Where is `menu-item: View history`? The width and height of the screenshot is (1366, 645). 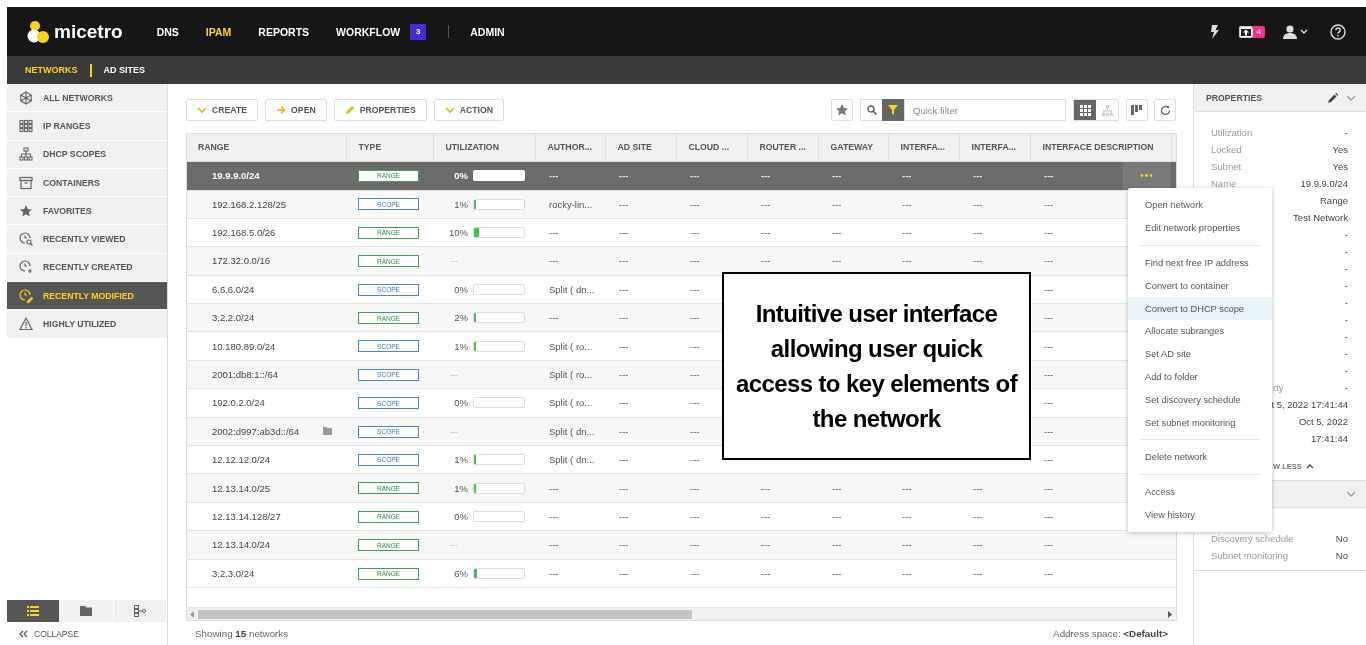
menu-item: View history is located at coordinates (1200, 515).